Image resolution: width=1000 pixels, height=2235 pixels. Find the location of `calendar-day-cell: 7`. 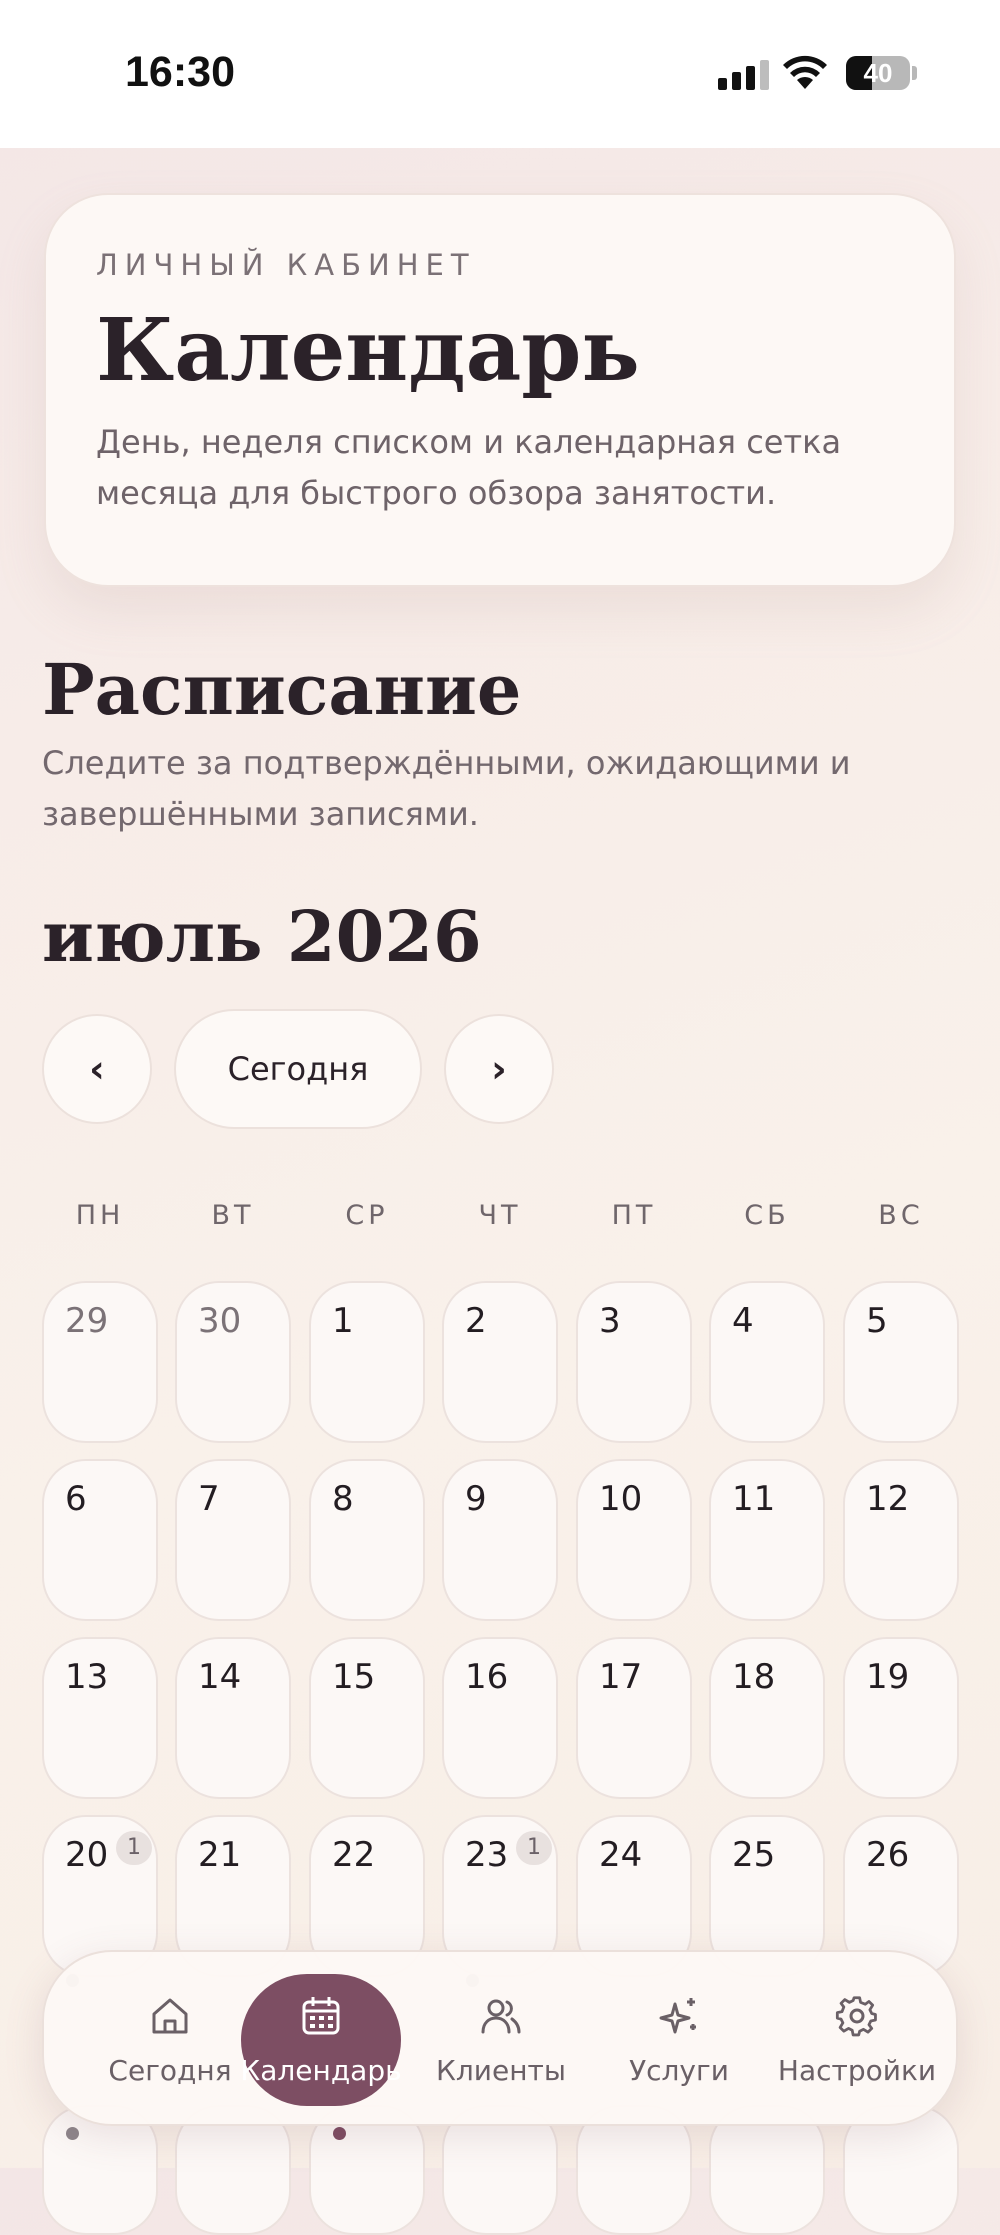

calendar-day-cell: 7 is located at coordinates (233, 1540).